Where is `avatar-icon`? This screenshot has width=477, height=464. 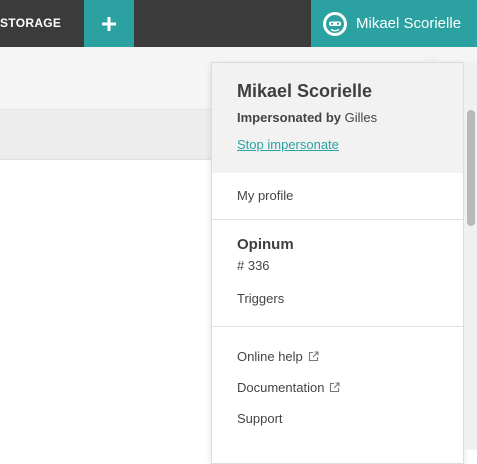 avatar-icon is located at coordinates (335, 23).